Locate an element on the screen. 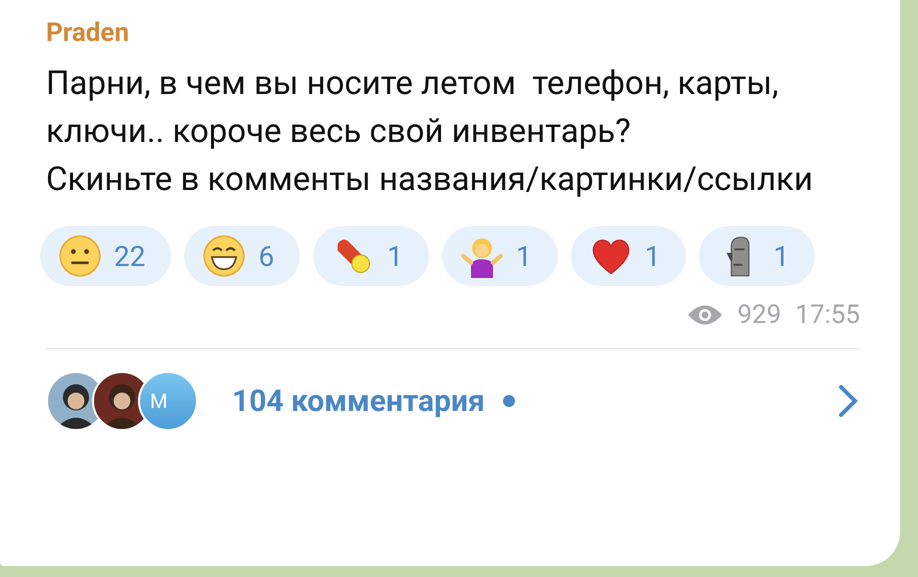 The height and width of the screenshot is (577, 918). reaction-chip: 6 is located at coordinates (242, 256).